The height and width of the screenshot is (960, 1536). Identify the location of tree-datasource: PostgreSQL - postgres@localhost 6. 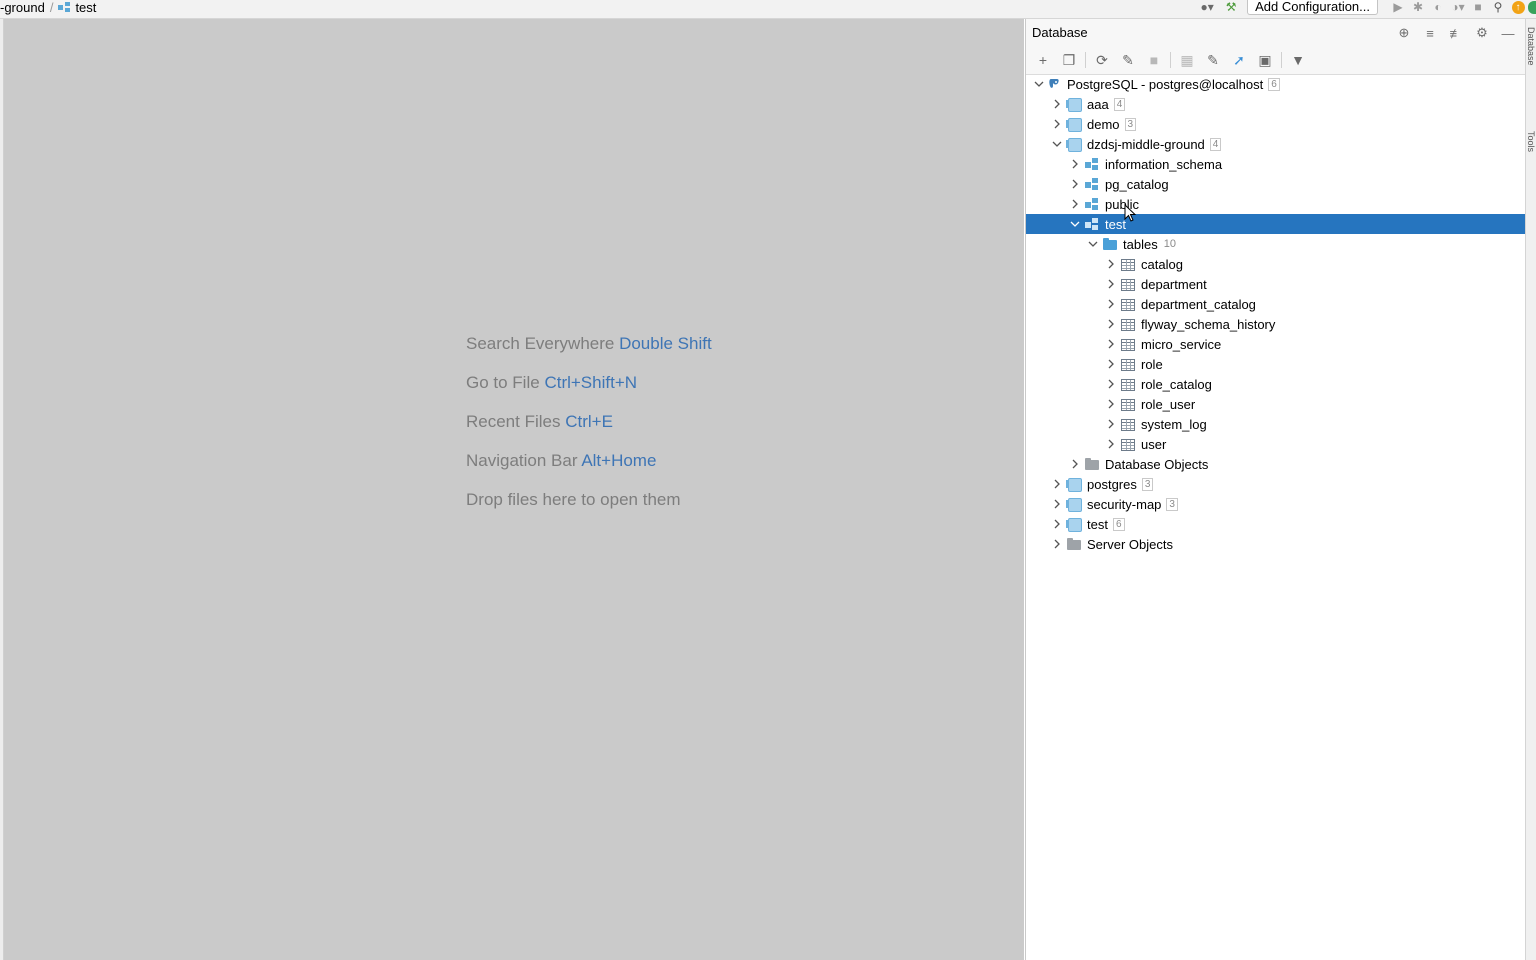
(1276, 84).